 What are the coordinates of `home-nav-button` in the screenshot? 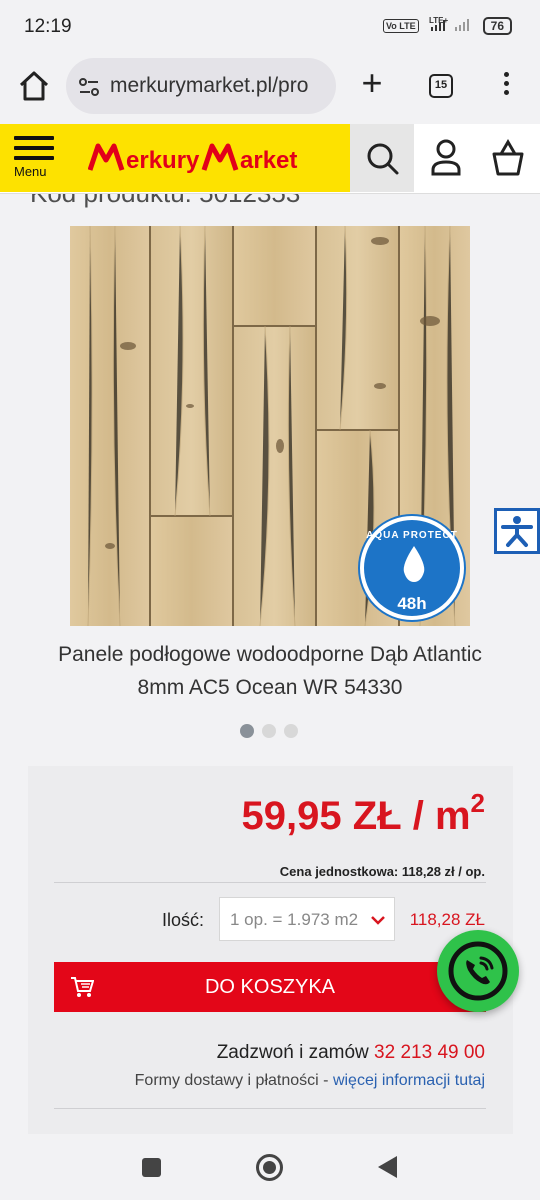 It's located at (269, 1167).